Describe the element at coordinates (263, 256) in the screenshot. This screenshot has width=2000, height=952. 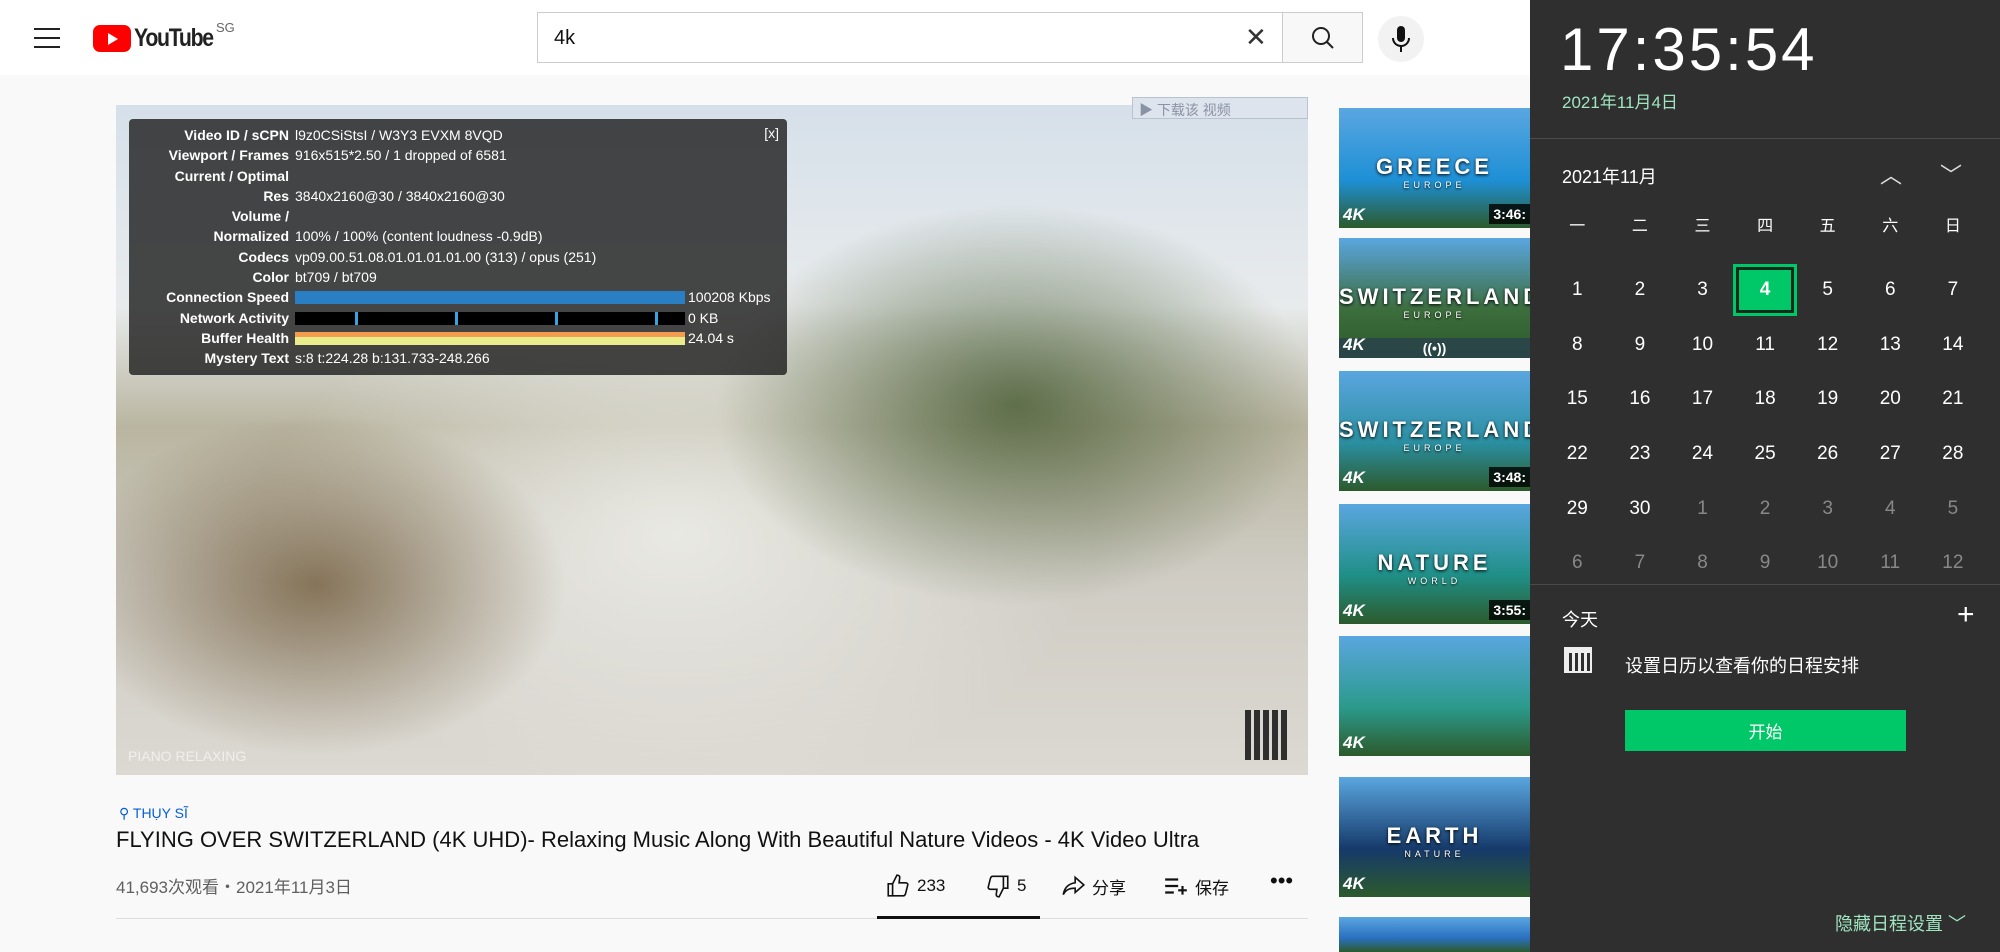
I see `stat-label: Codecs` at that location.